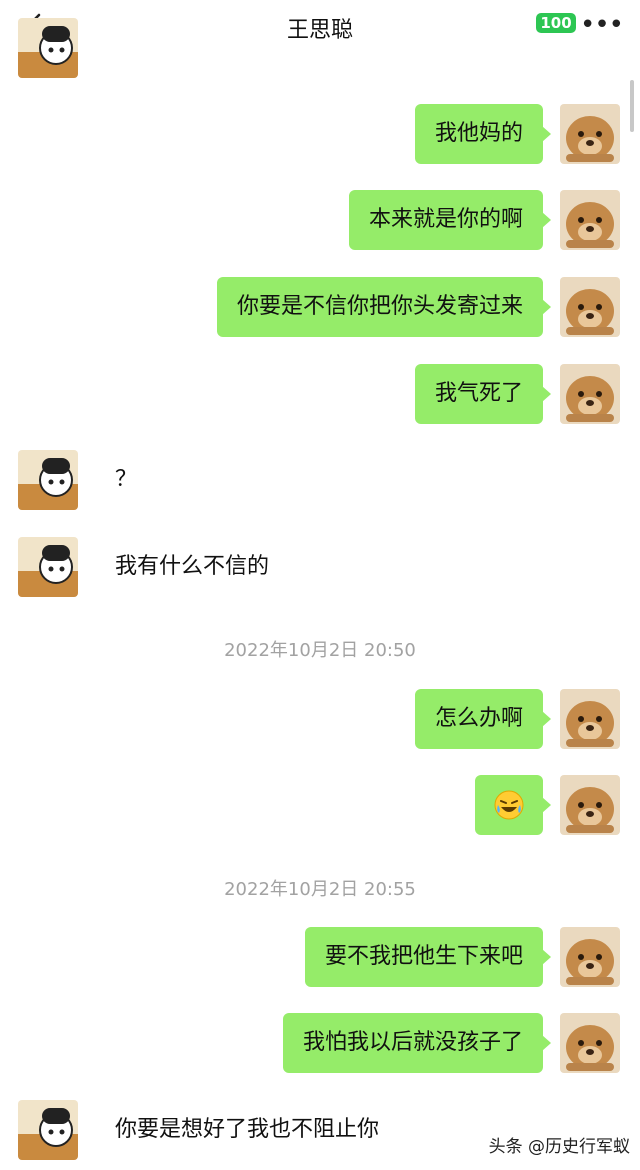 The width and height of the screenshot is (640, 1170). I want to click on message-bubble-outgoing: 我他妈的, so click(483, 134).